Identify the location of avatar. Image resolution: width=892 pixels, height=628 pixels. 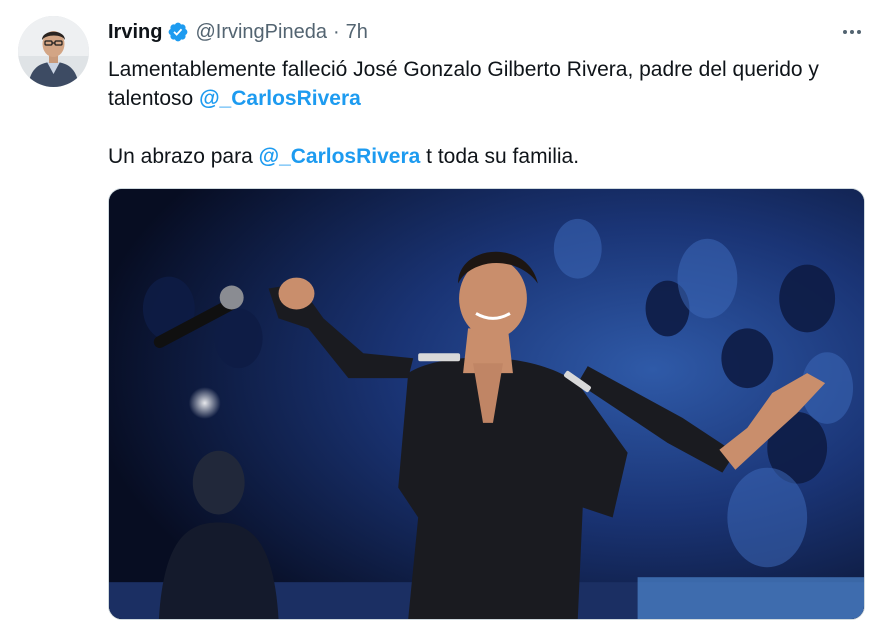
(53, 51).